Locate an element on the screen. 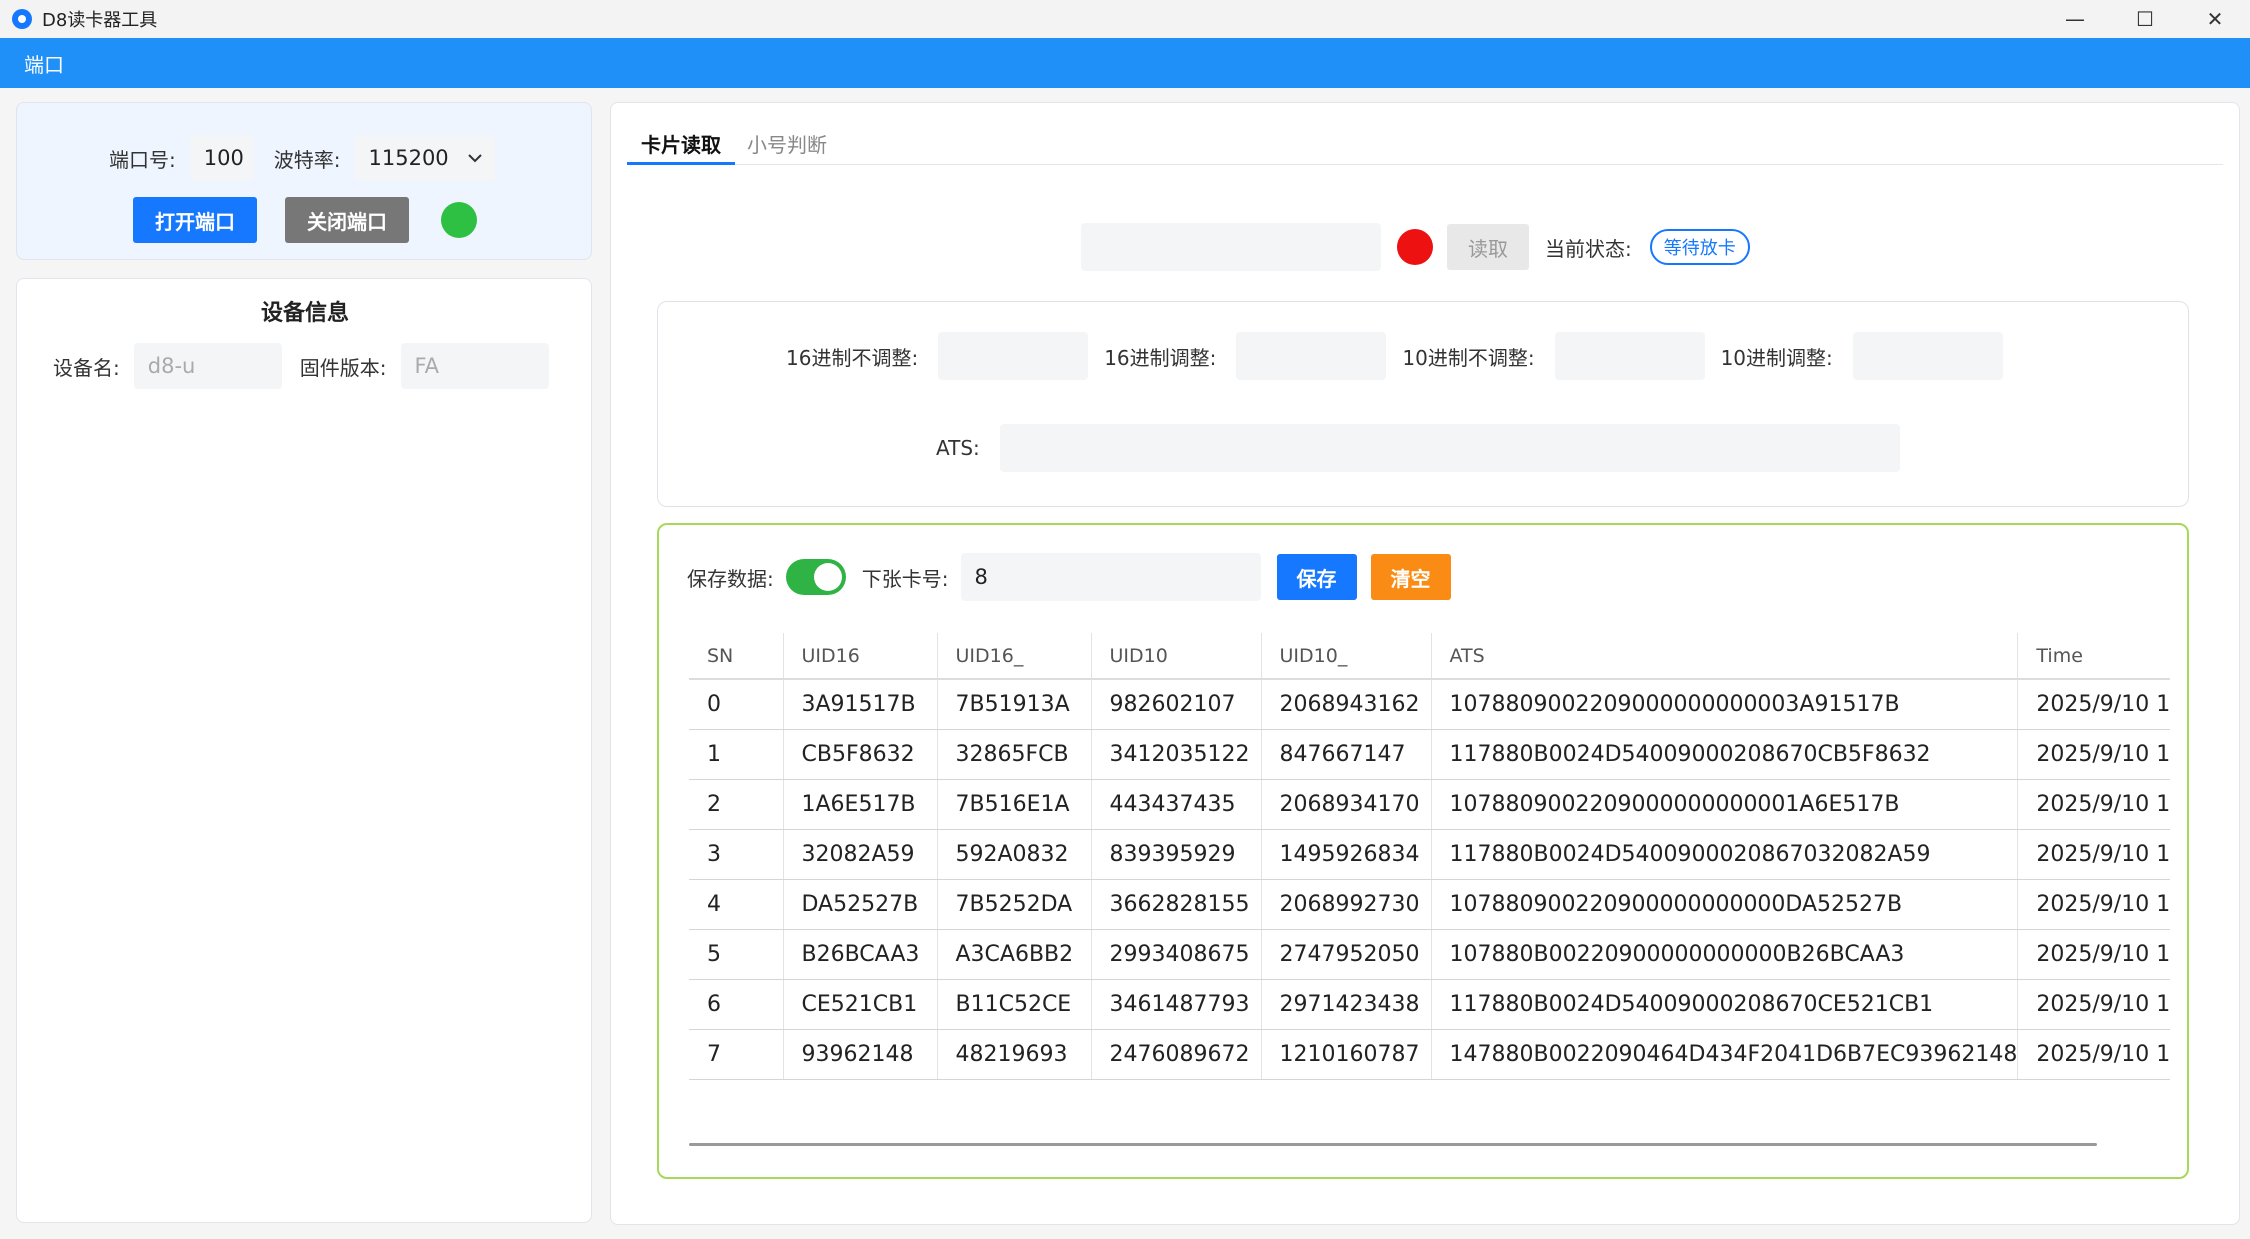 The height and width of the screenshot is (1239, 2250). cell-uid10: 3662828155 is located at coordinates (1175, 904).